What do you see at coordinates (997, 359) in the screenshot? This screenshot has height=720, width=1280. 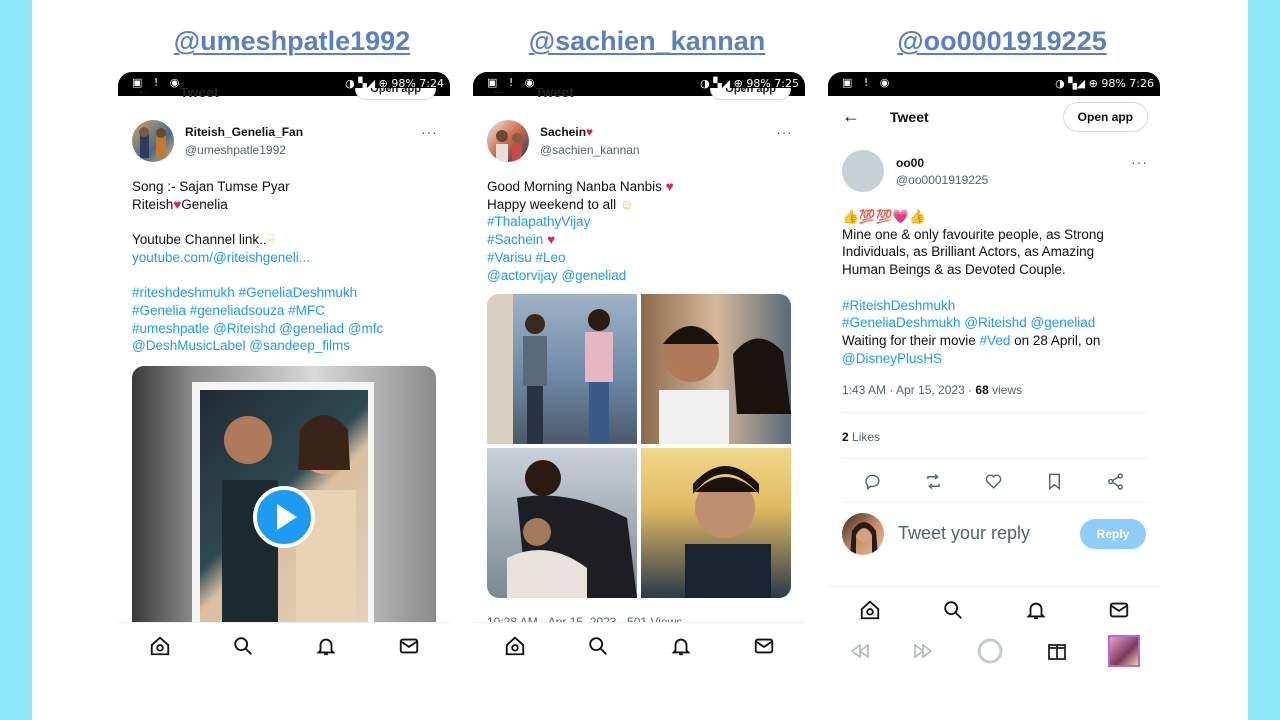 I see `mention-link: @DisneyPlusHS` at bounding box center [997, 359].